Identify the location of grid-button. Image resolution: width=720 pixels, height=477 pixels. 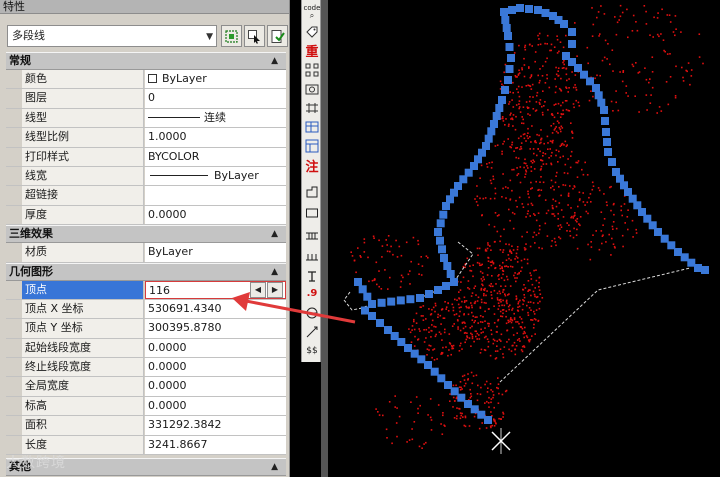
(312, 69).